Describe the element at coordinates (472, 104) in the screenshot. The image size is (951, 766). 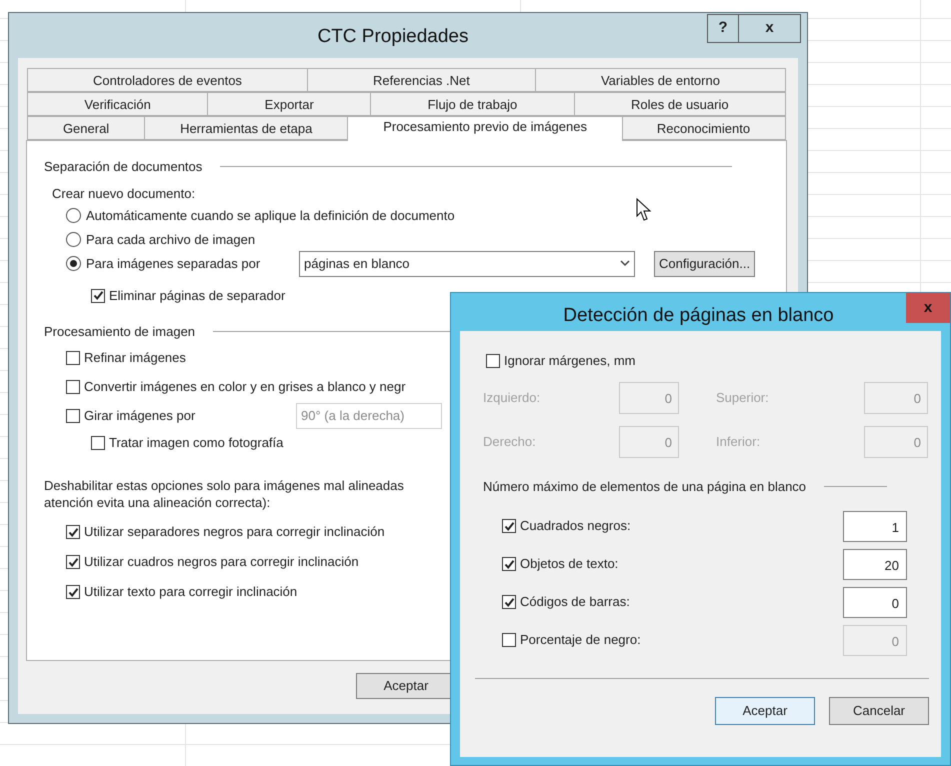
I see `tab: Flujo de trabajo` at that location.